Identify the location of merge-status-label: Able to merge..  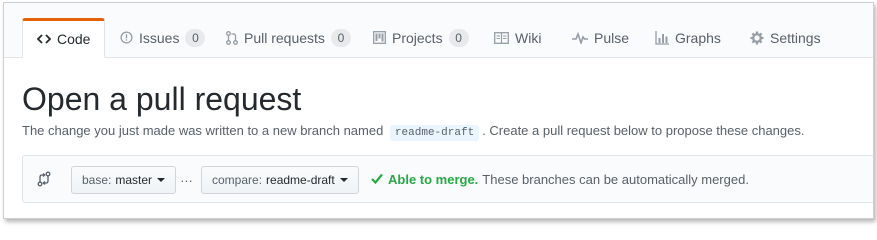
(433, 179).